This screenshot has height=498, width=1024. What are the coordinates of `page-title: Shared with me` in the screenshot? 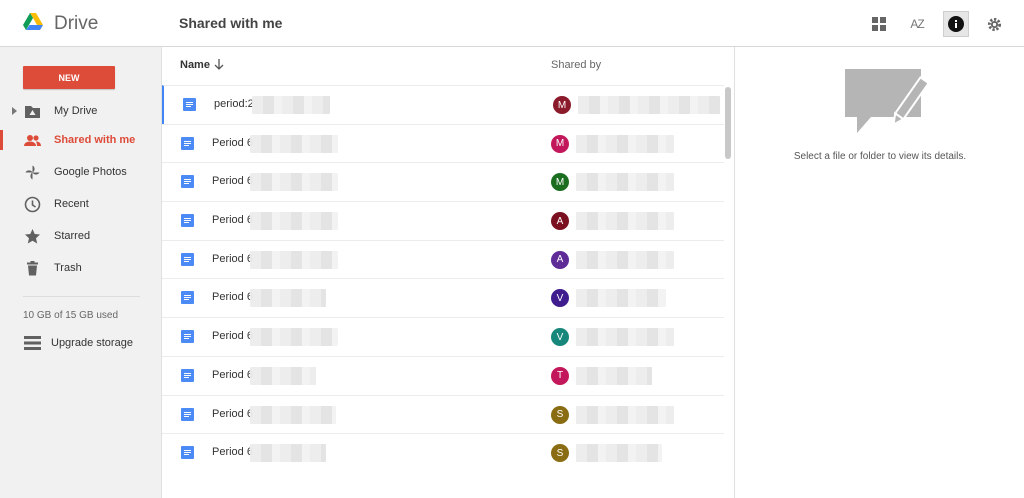 It's located at (231, 23).